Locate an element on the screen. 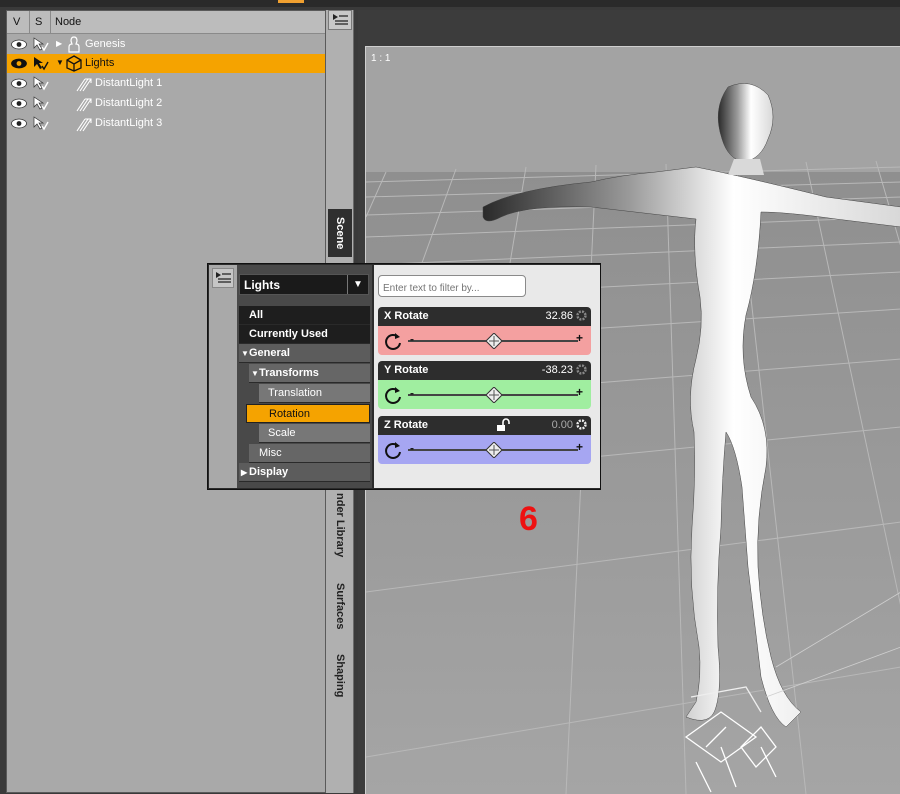 This screenshot has width=900, height=794. scene-node-distantlight-2: DistantLight 2 is located at coordinates (166, 103).